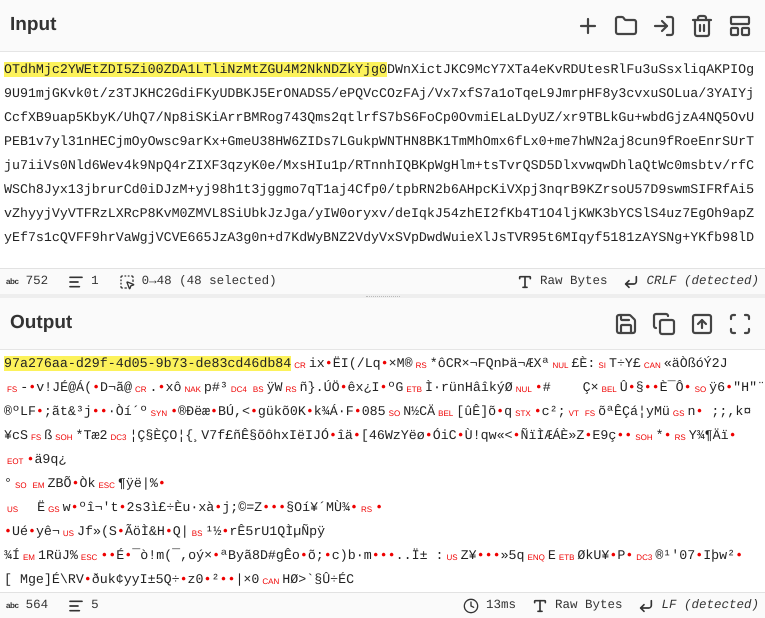 This screenshot has height=618, width=765. I want to click on output-text: §, so click(640, 387).